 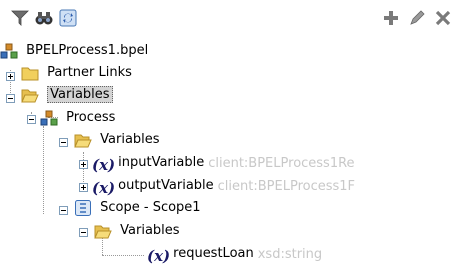 I want to click on edit-icon, so click(x=417, y=18).